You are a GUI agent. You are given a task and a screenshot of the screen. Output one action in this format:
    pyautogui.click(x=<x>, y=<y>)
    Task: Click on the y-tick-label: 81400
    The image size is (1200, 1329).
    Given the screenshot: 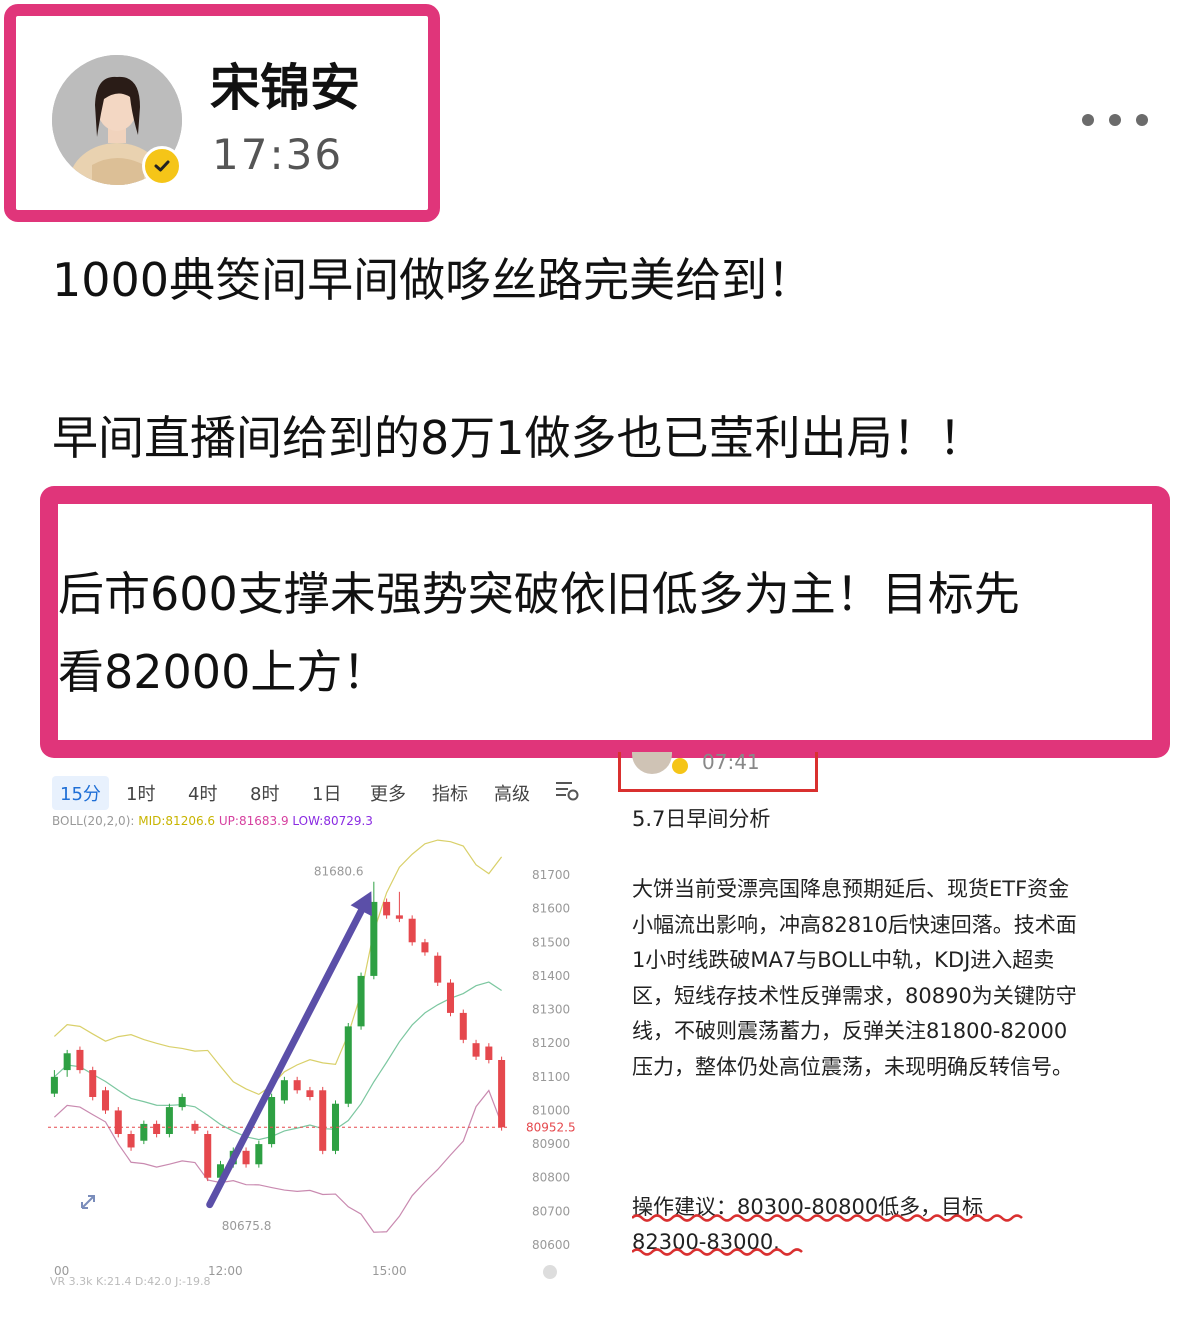 What is the action you would take?
    pyautogui.click(x=551, y=976)
    